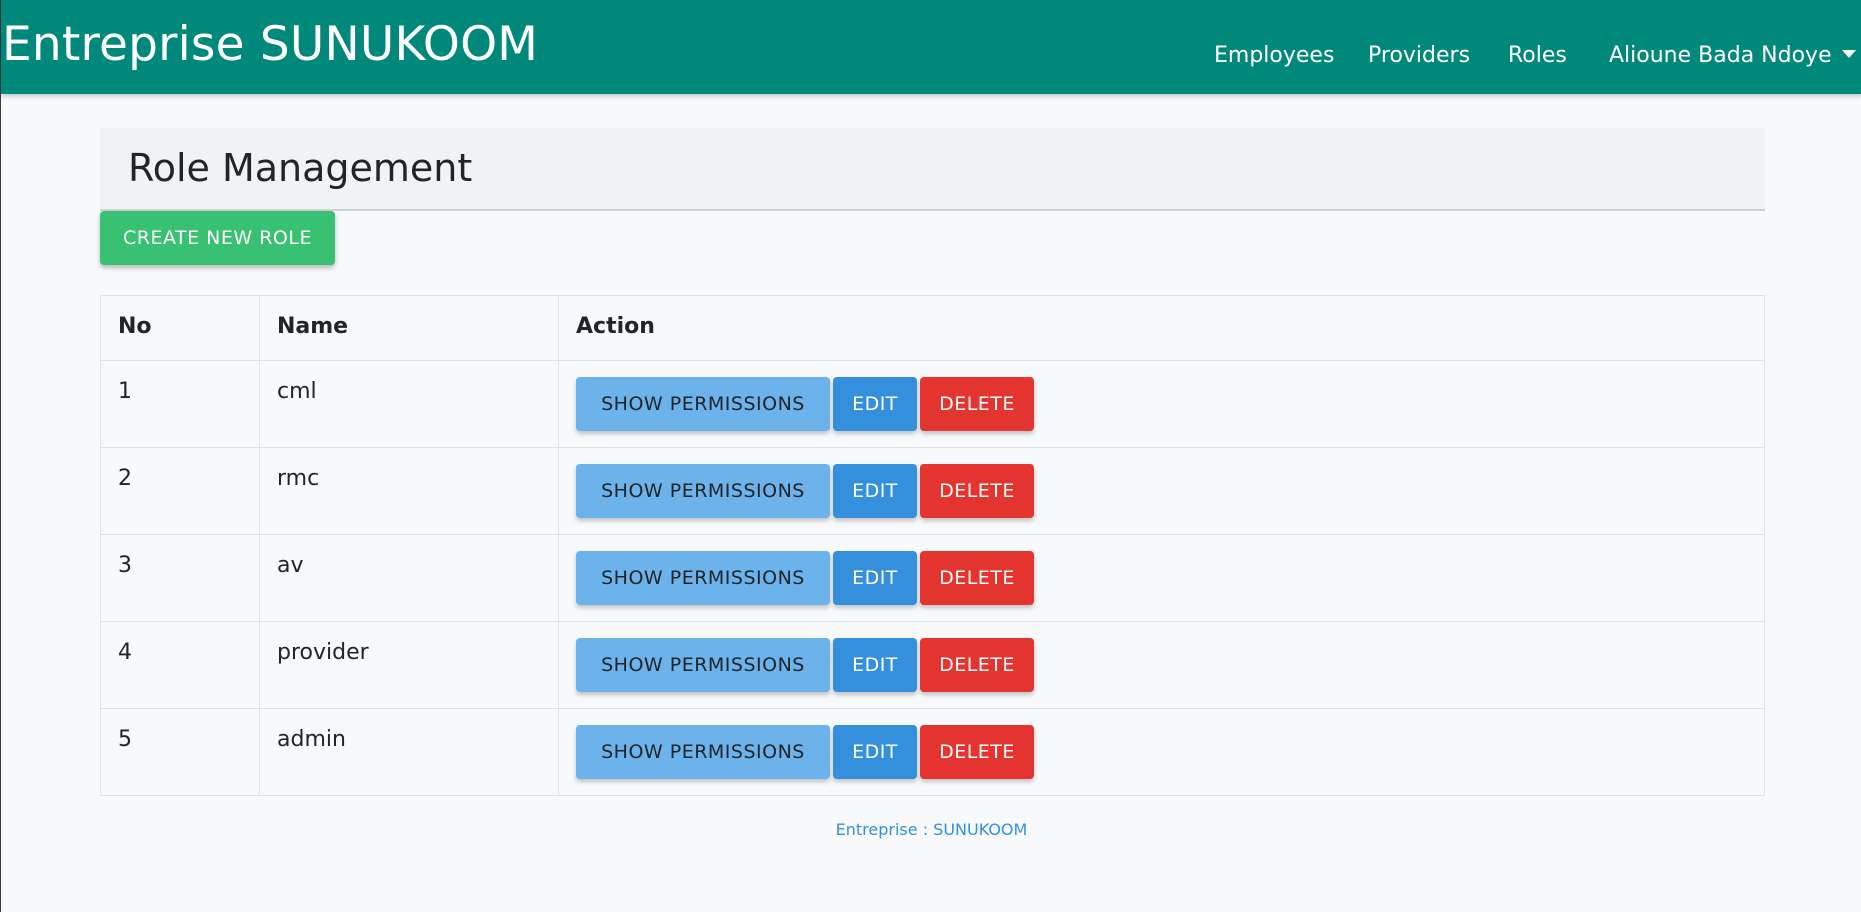  I want to click on table-row: 3 av SHOW PERMISSIONS EDIT DELETE, so click(932, 578).